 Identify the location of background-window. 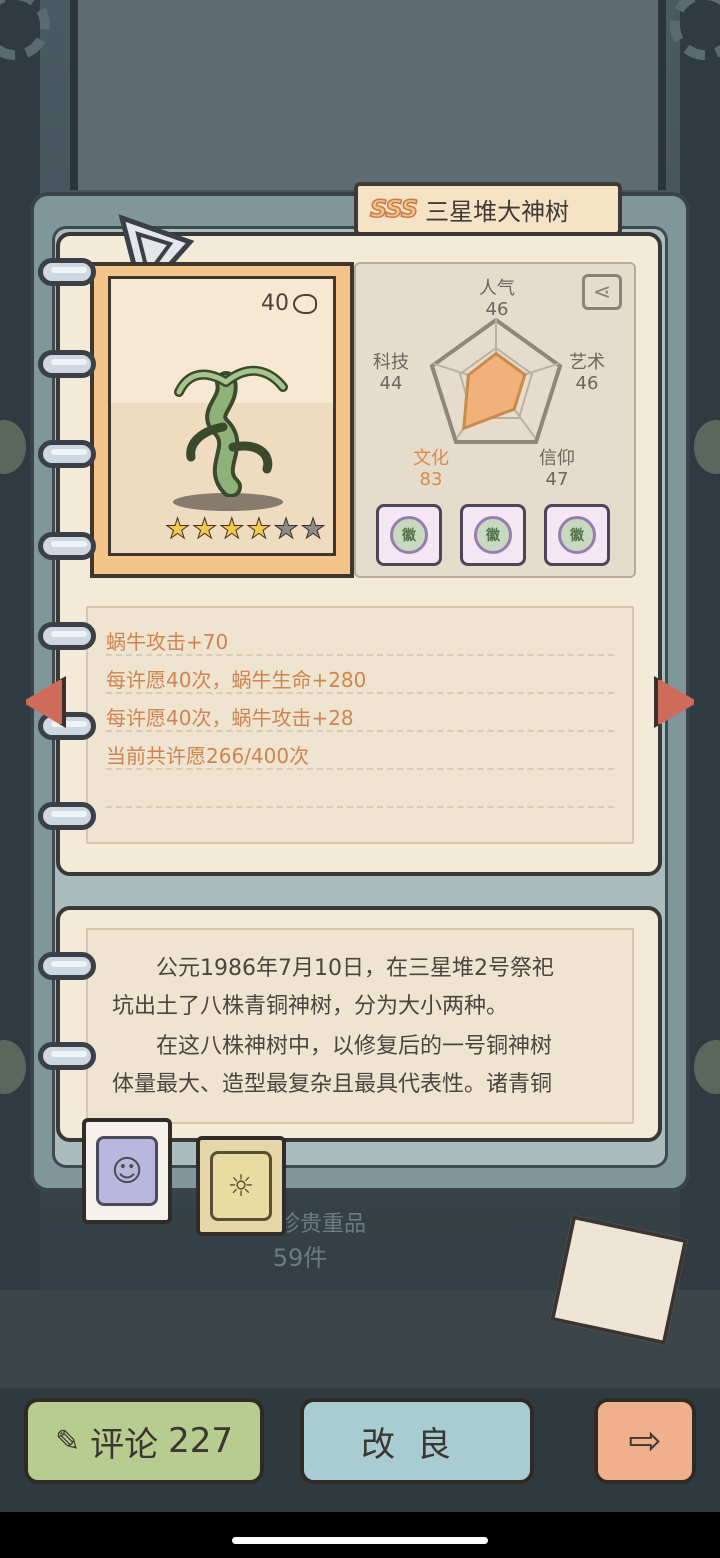
(368, 95).